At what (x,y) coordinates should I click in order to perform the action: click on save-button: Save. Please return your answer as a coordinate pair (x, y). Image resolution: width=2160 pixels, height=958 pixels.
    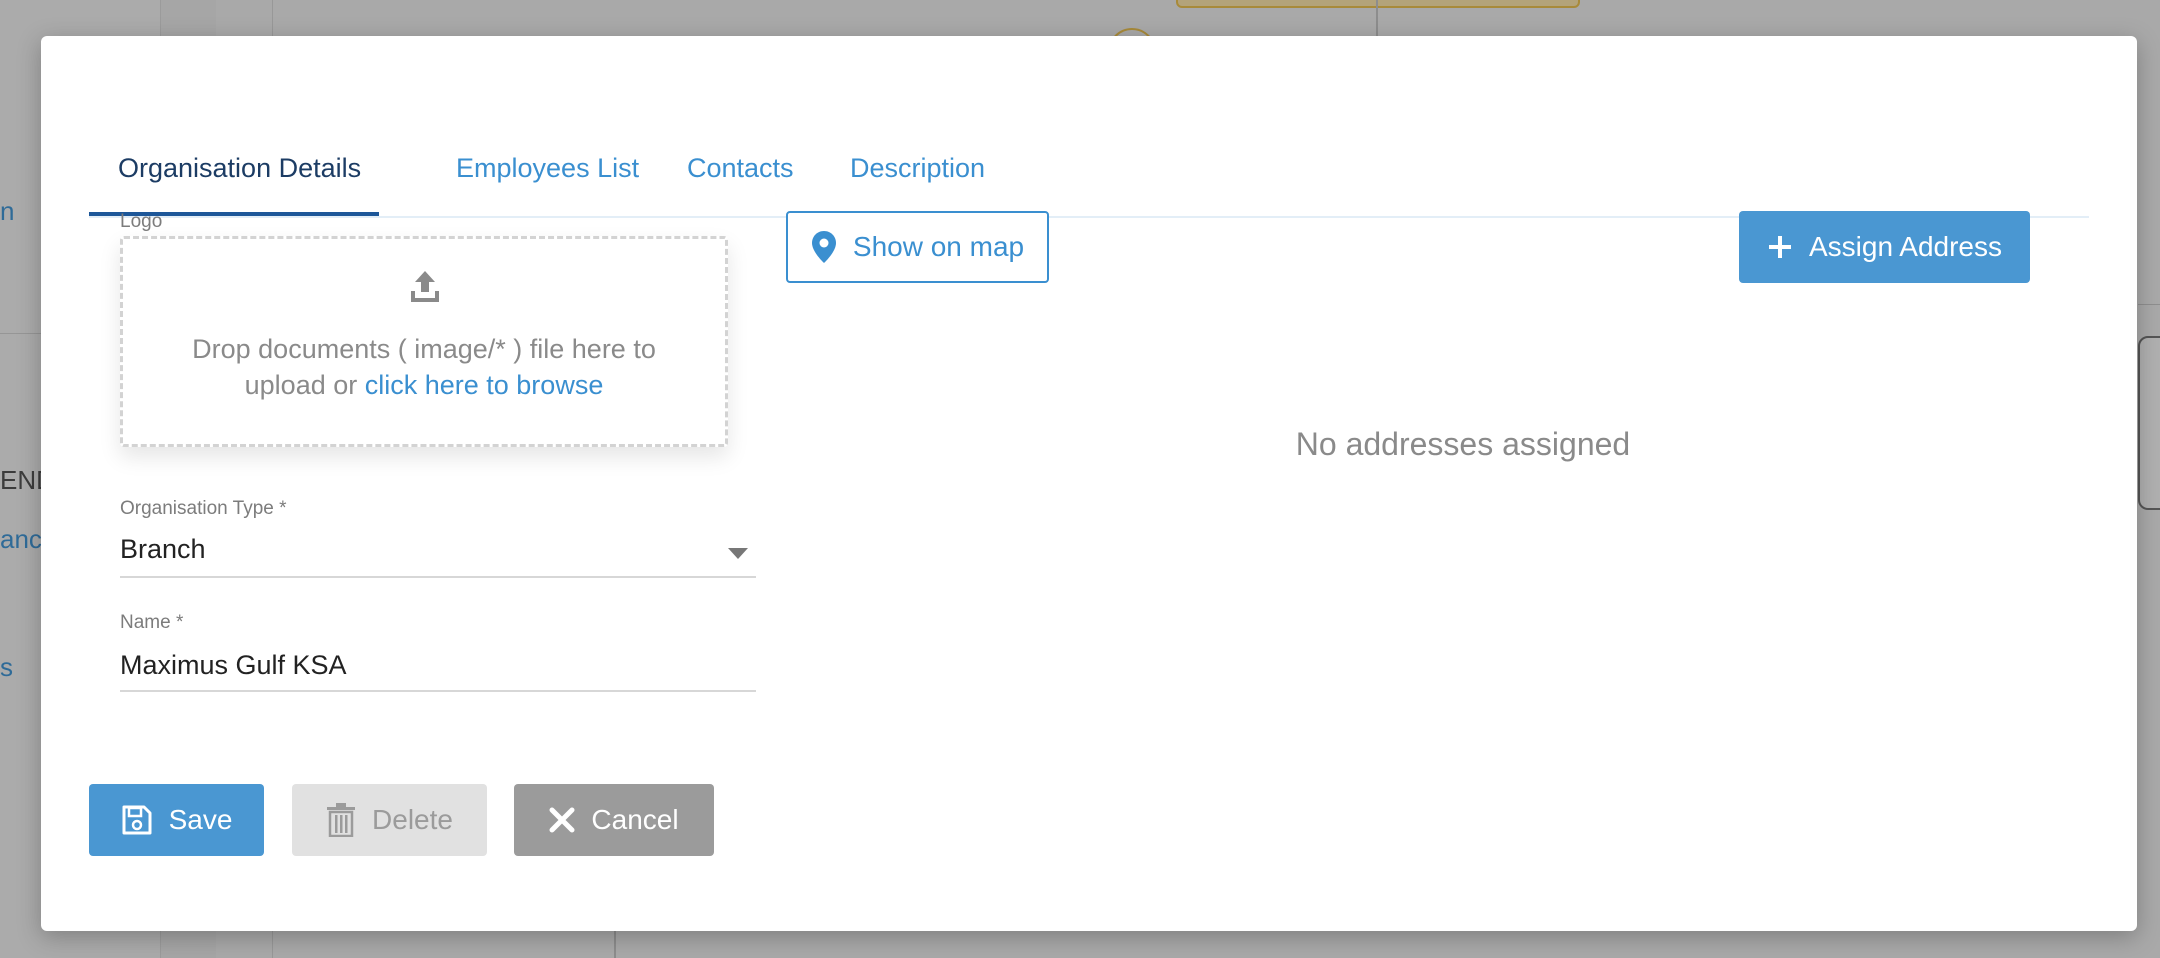
    Looking at the image, I should click on (176, 820).